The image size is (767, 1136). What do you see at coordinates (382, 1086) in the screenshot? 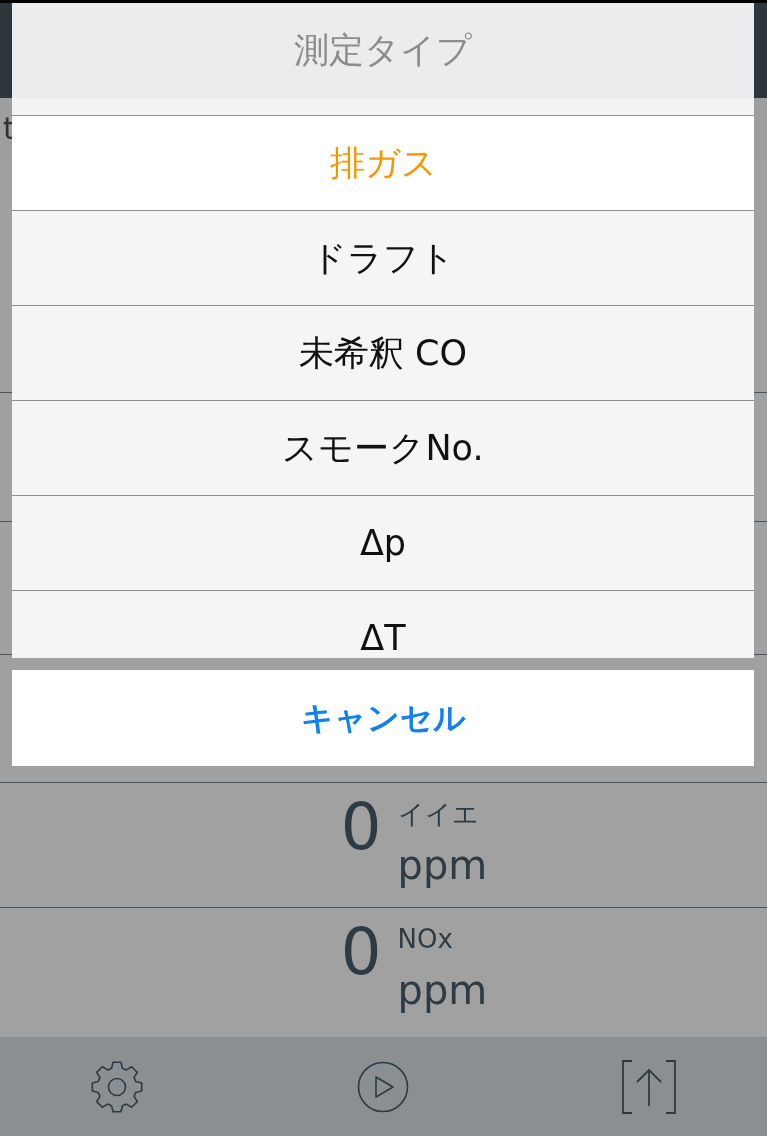
I see `play-icon` at bounding box center [382, 1086].